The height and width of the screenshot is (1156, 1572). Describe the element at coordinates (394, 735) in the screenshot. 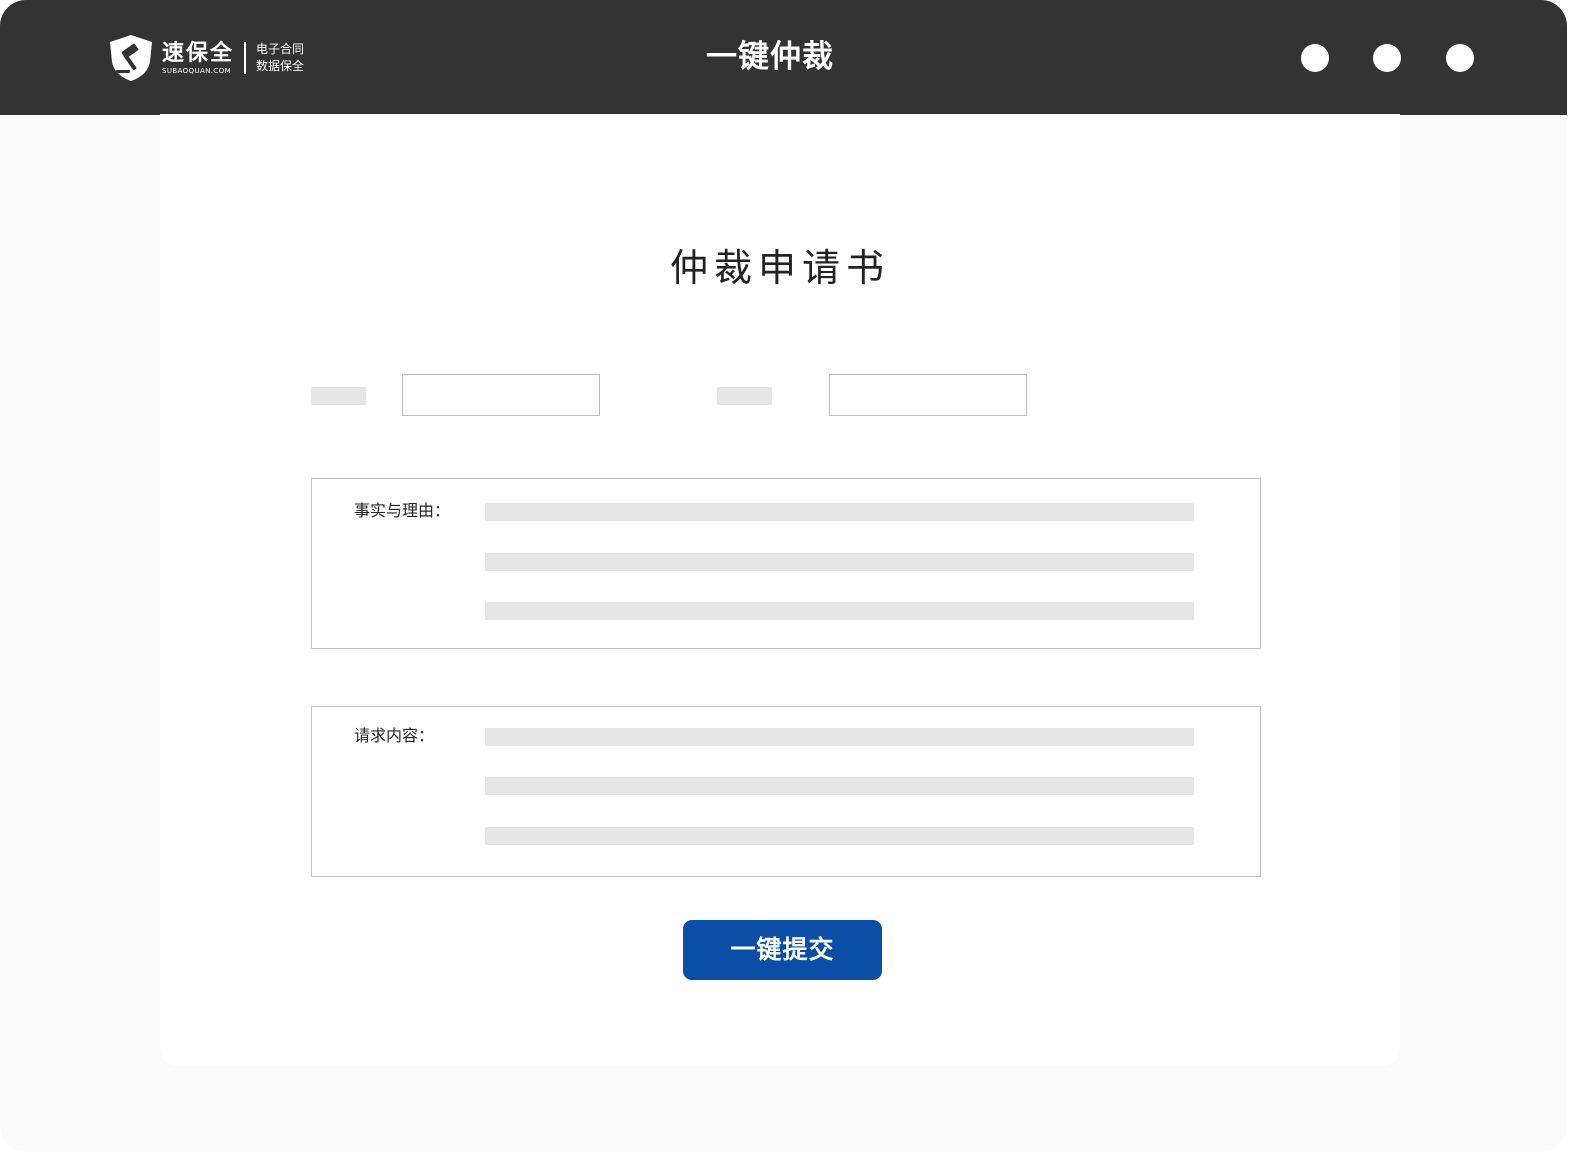

I see `request-content-label: 请求内容：` at that location.